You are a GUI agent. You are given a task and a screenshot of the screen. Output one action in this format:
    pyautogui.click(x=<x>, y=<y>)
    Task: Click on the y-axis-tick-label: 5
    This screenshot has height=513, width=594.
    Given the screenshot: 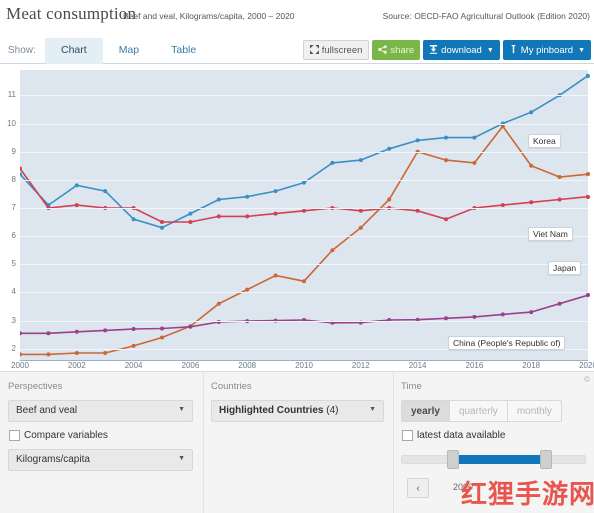 What is the action you would take?
    pyautogui.click(x=13, y=264)
    